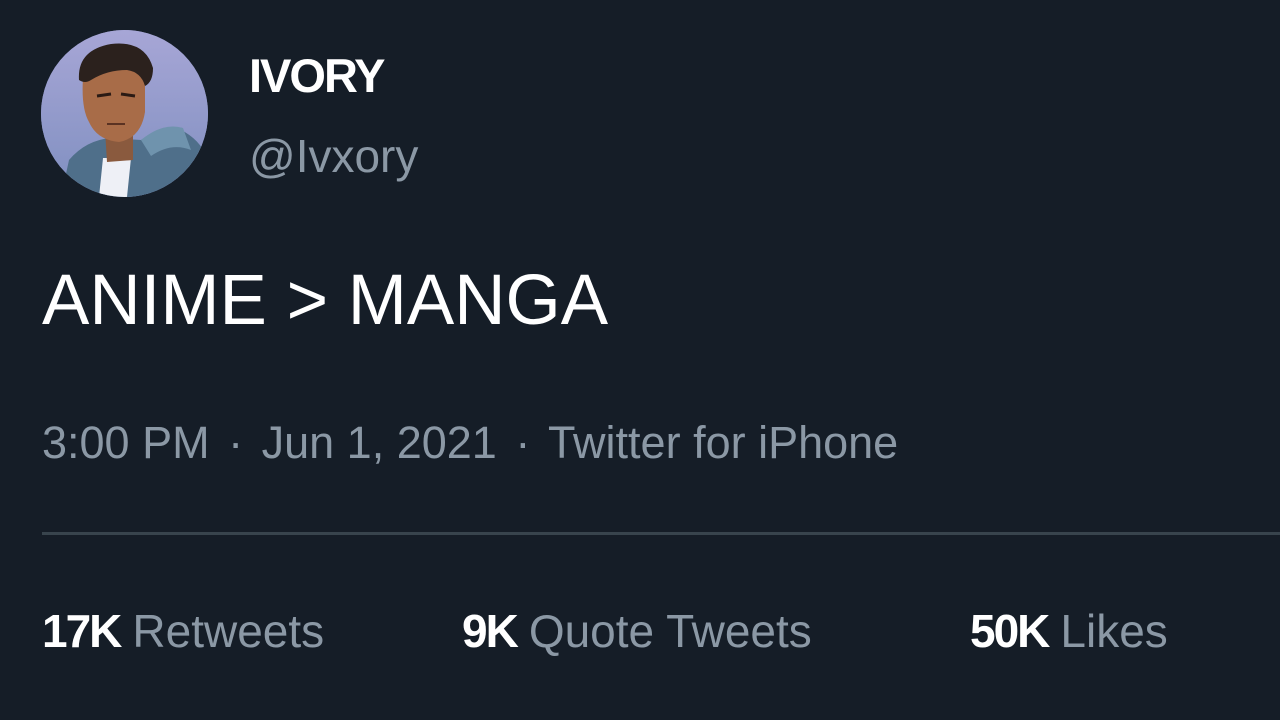 Image resolution: width=1280 pixels, height=720 pixels. Describe the element at coordinates (82, 631) in the screenshot. I see `retweets-count: 17K` at that location.